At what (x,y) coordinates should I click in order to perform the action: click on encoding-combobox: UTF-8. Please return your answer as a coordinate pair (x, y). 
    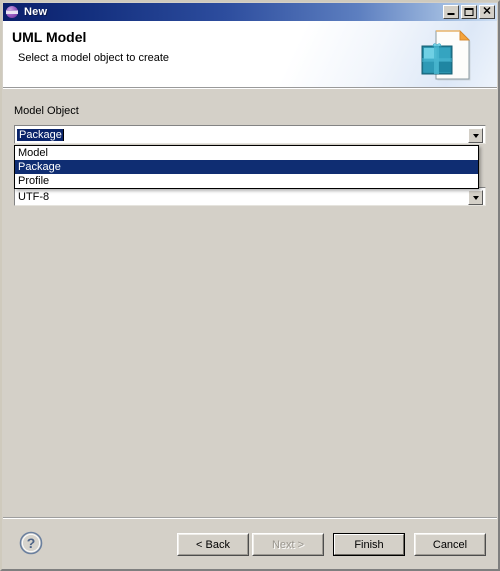
    Looking at the image, I should click on (250, 196).